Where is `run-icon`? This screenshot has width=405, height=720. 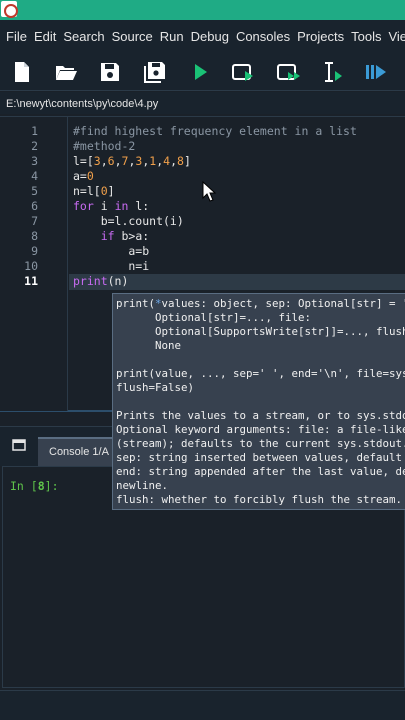 run-icon is located at coordinates (200, 72).